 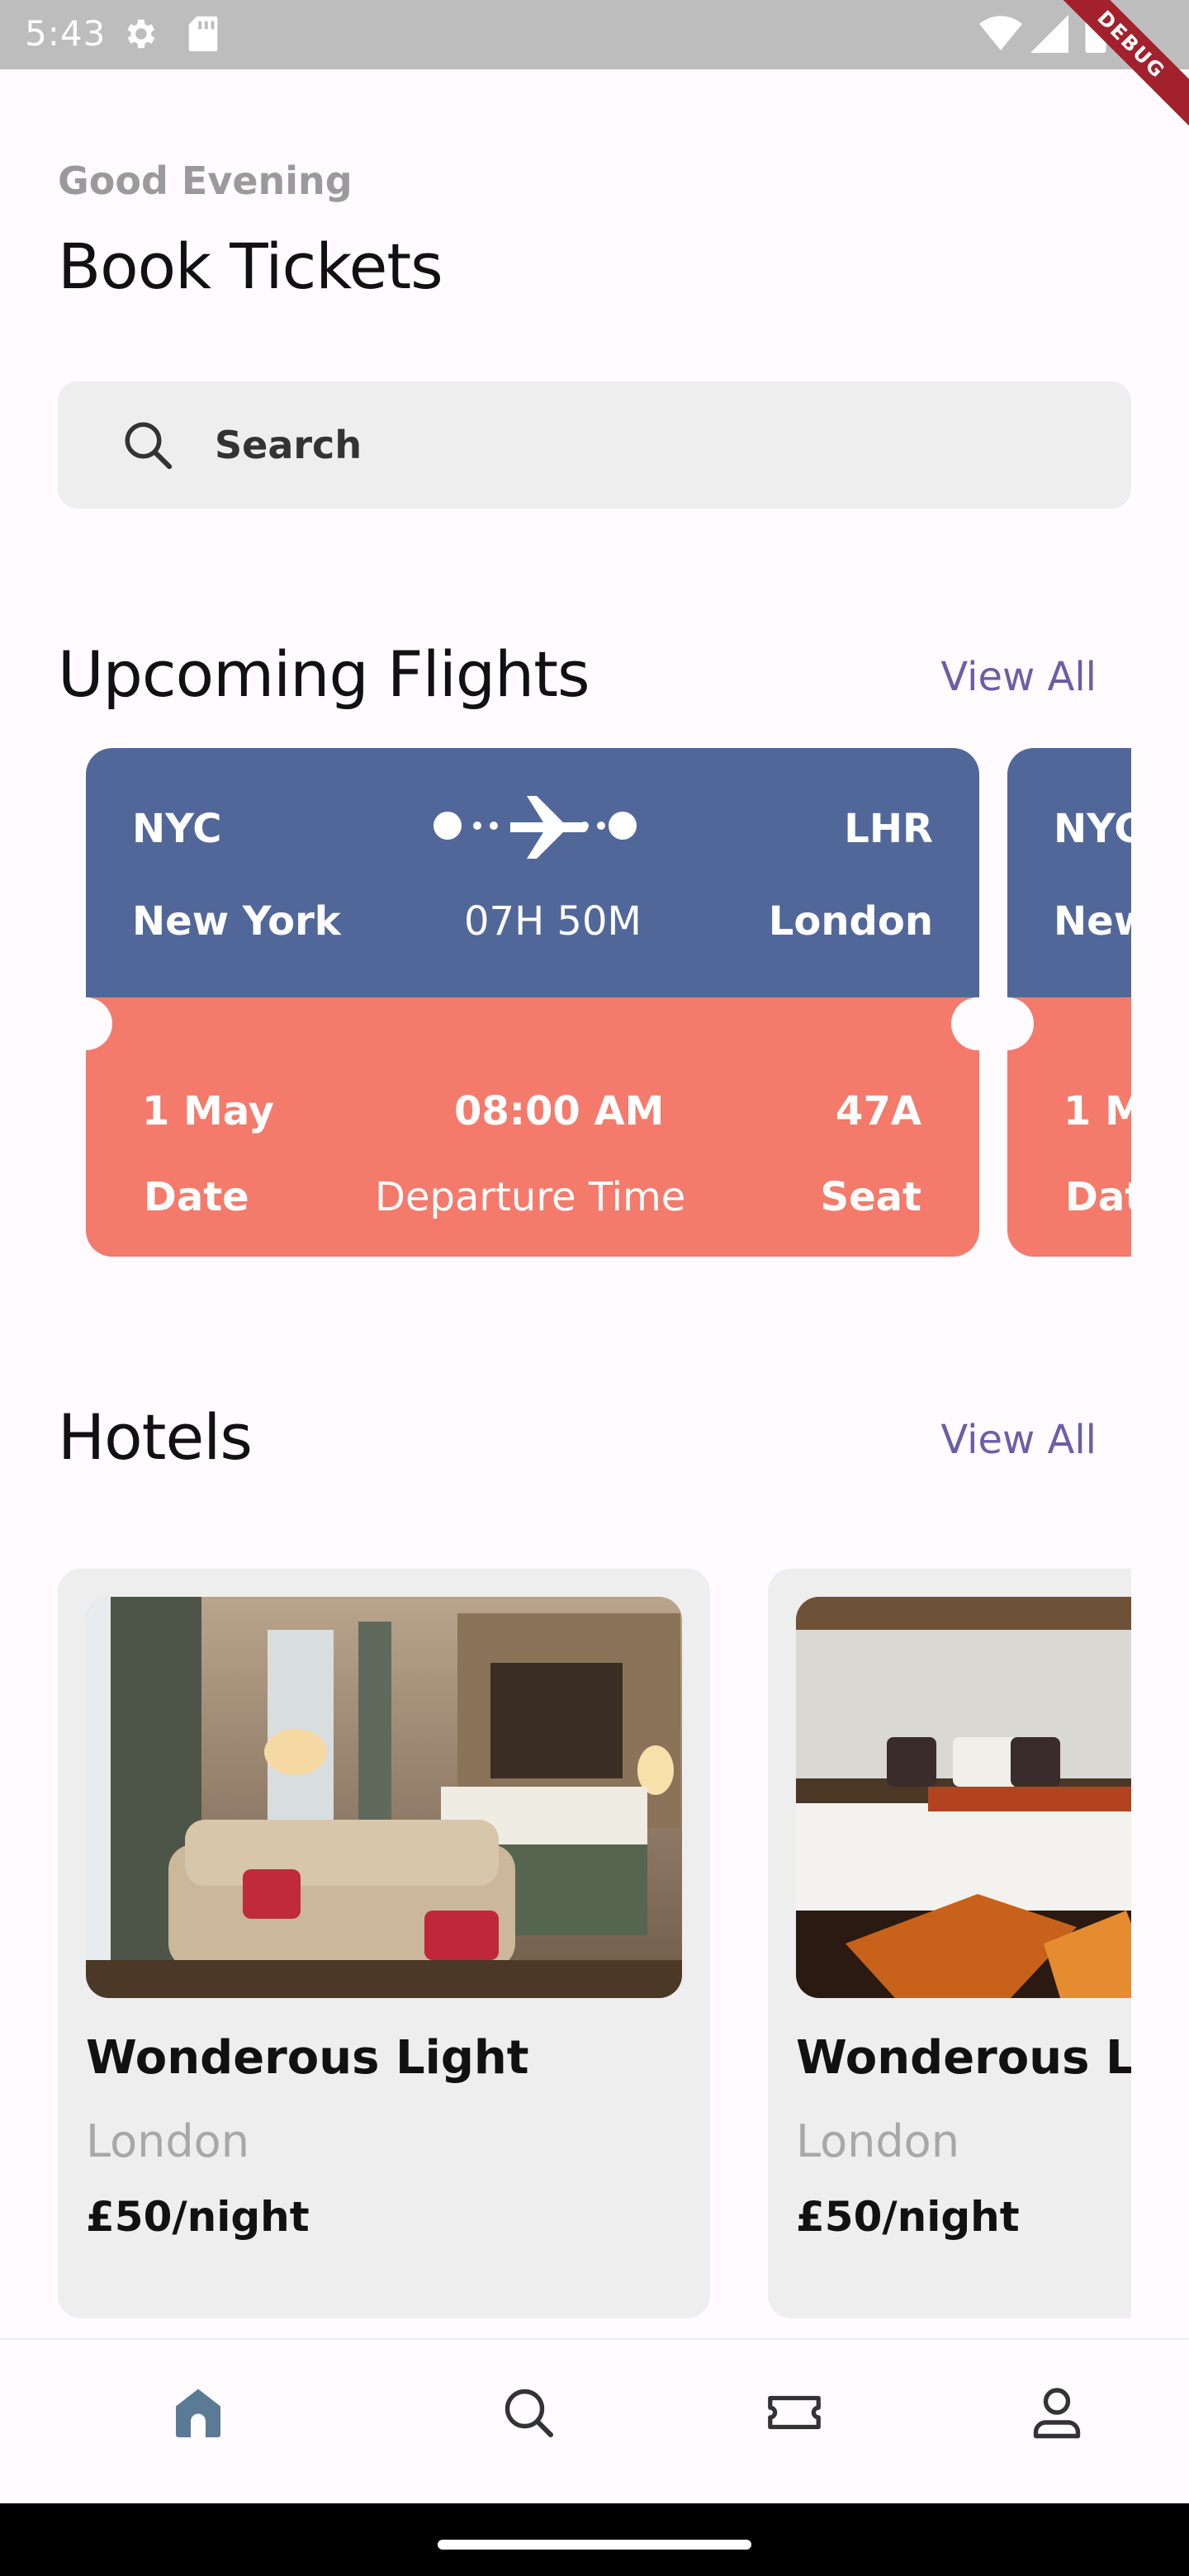 I want to click on nav-profile-button, so click(x=1057, y=2414).